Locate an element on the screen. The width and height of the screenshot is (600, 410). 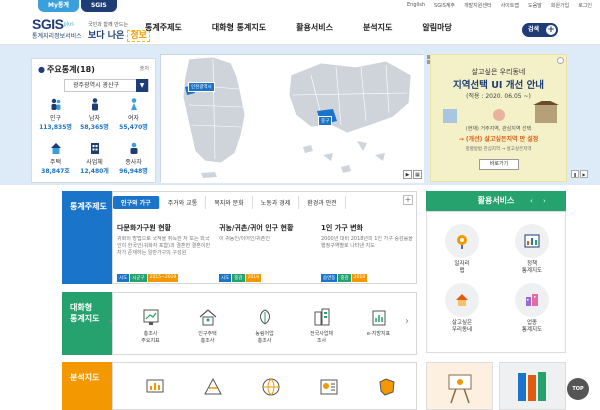
stat-female: 여자 55,470명 is located at coordinates (133, 116).